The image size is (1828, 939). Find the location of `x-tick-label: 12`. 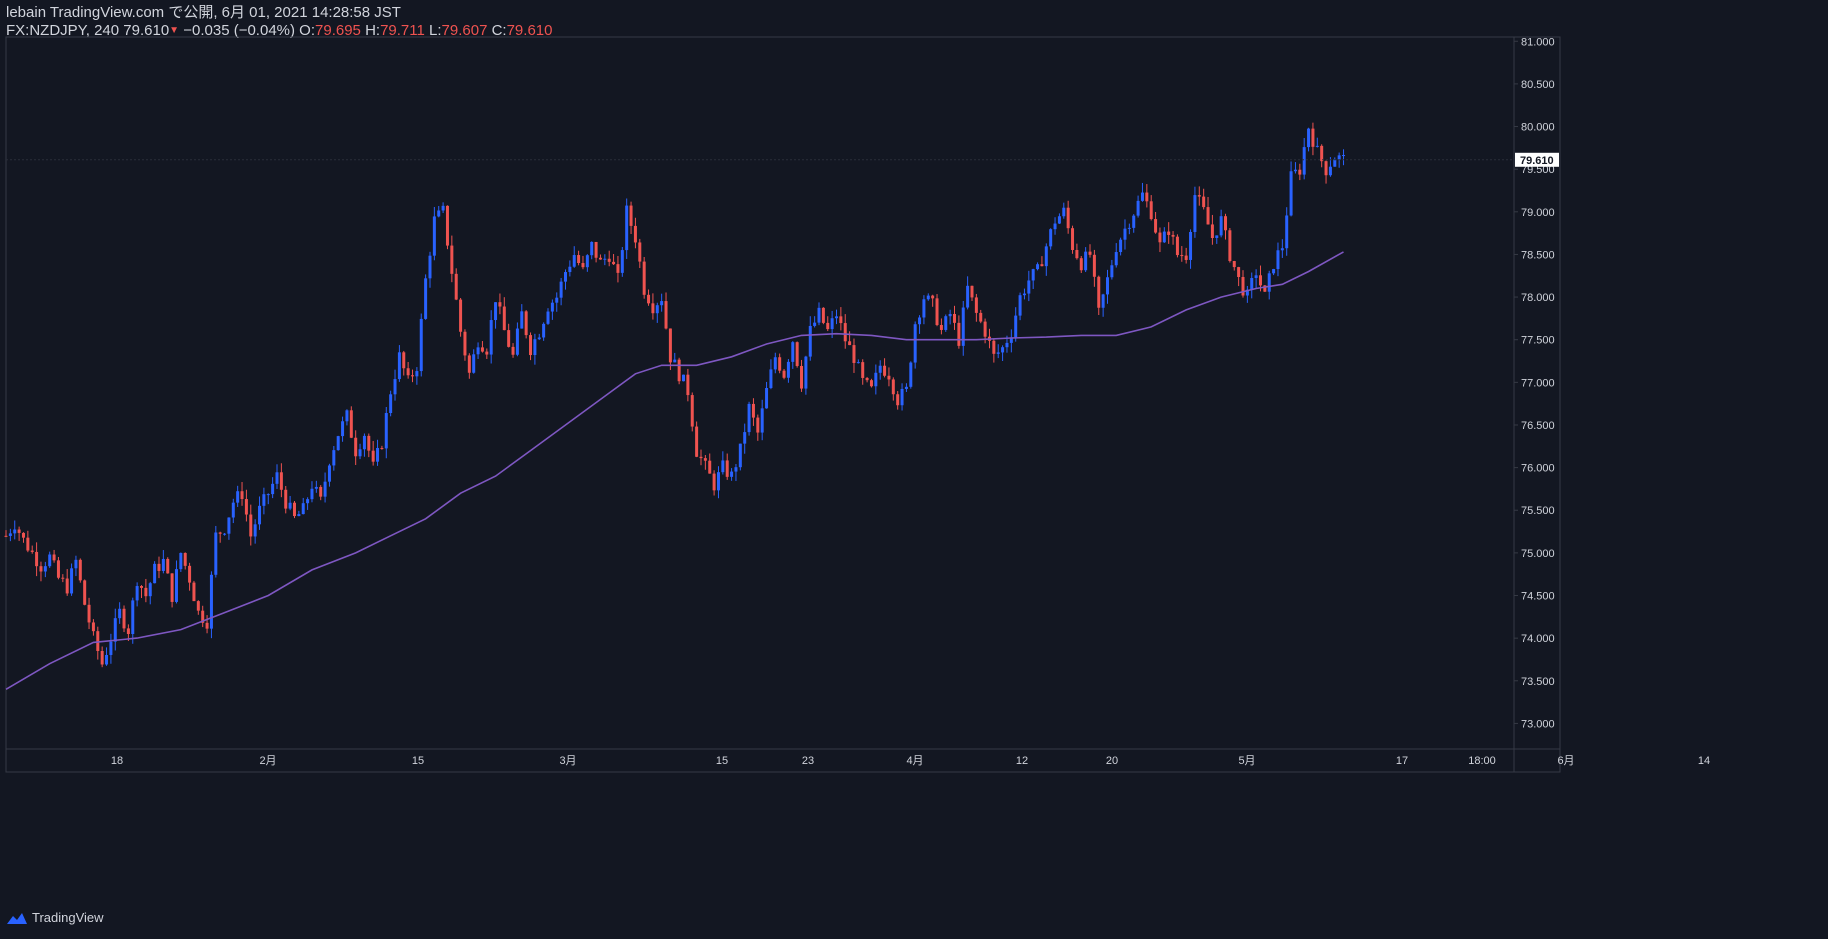

x-tick-label: 12 is located at coordinates (1022, 761).